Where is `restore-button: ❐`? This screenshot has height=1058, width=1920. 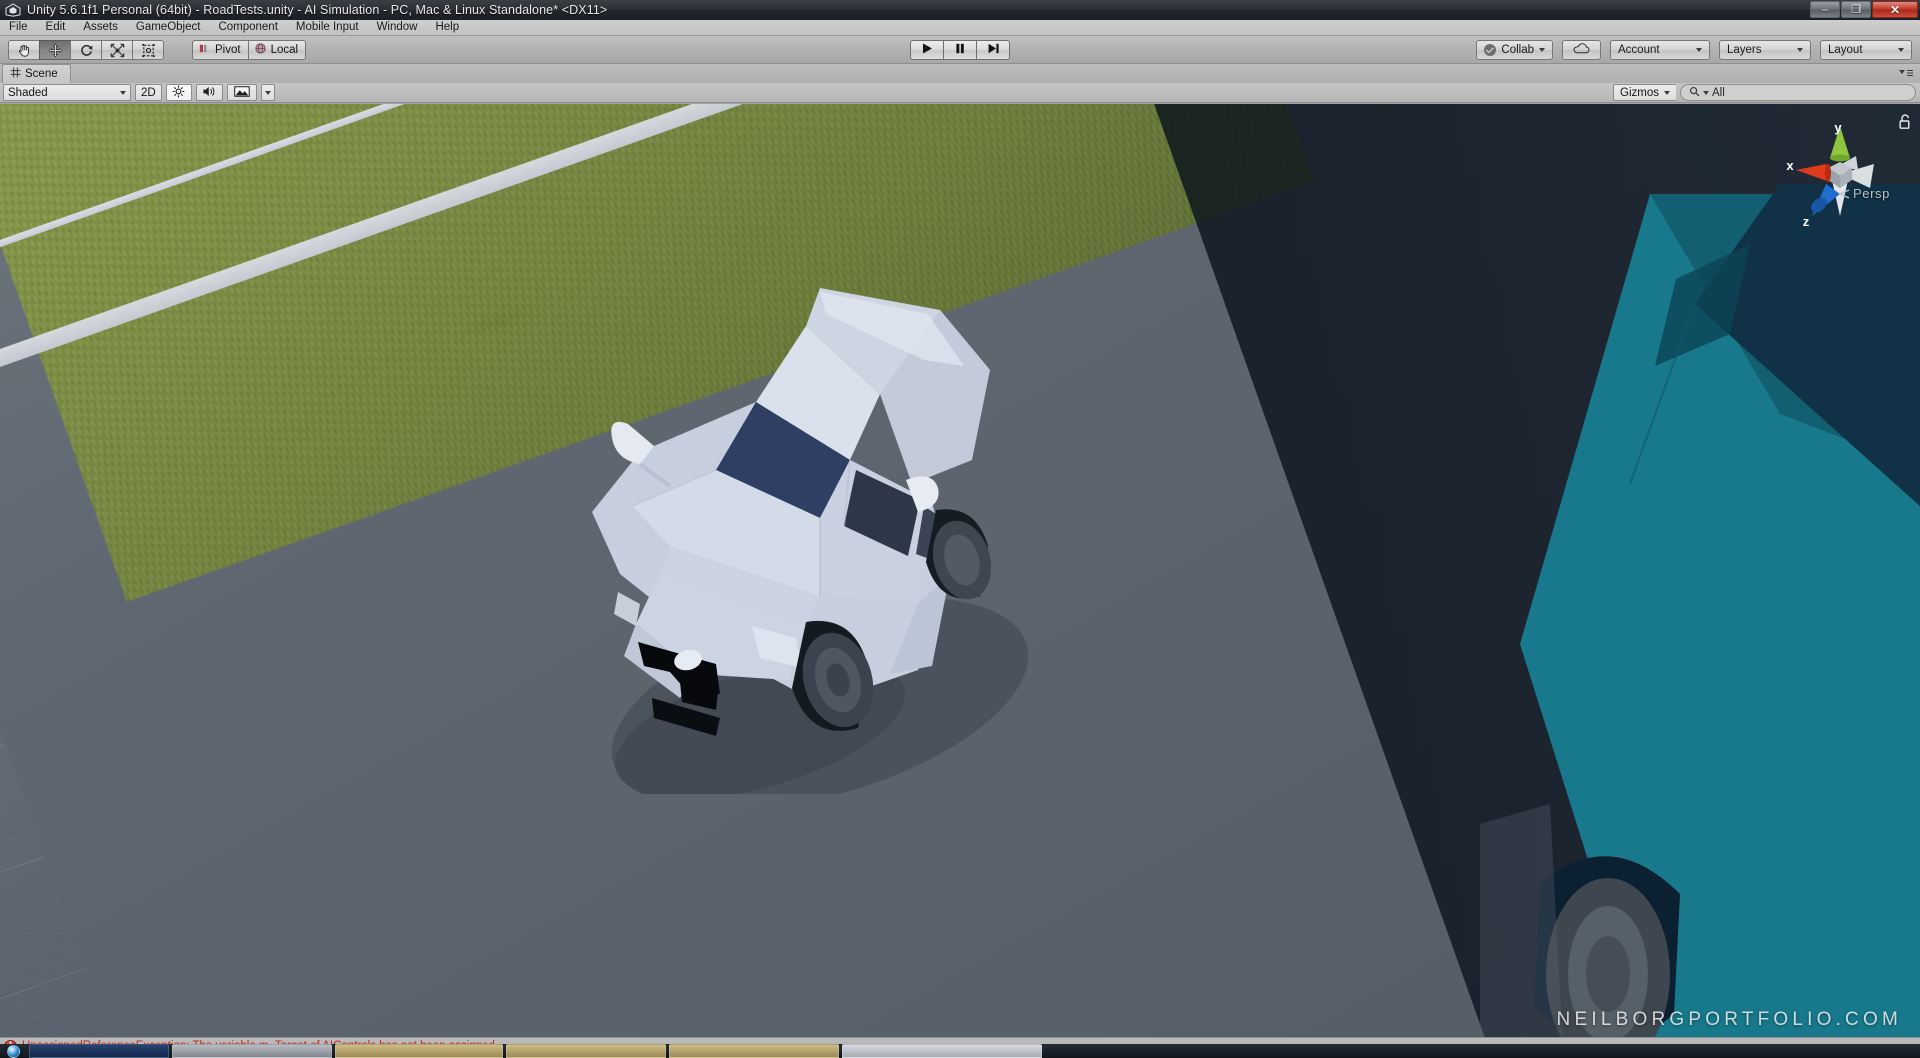
restore-button: ❐ is located at coordinates (1856, 9).